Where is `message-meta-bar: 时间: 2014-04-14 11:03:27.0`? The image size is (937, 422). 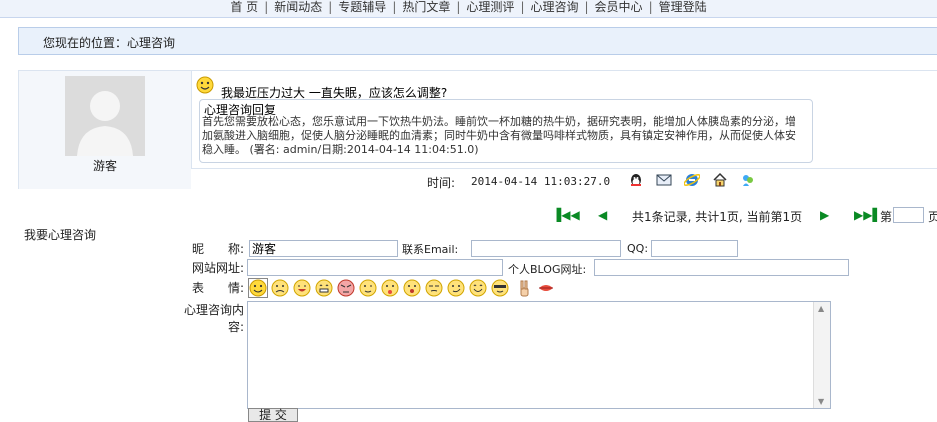
message-meta-bar: 时间: 2014-04-14 11:03:27.0 is located at coordinates (564, 179).